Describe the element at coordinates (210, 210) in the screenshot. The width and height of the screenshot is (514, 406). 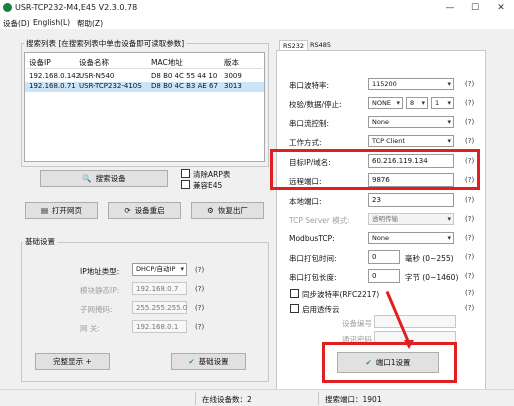
I see `reset-icon: ⚙` at that location.